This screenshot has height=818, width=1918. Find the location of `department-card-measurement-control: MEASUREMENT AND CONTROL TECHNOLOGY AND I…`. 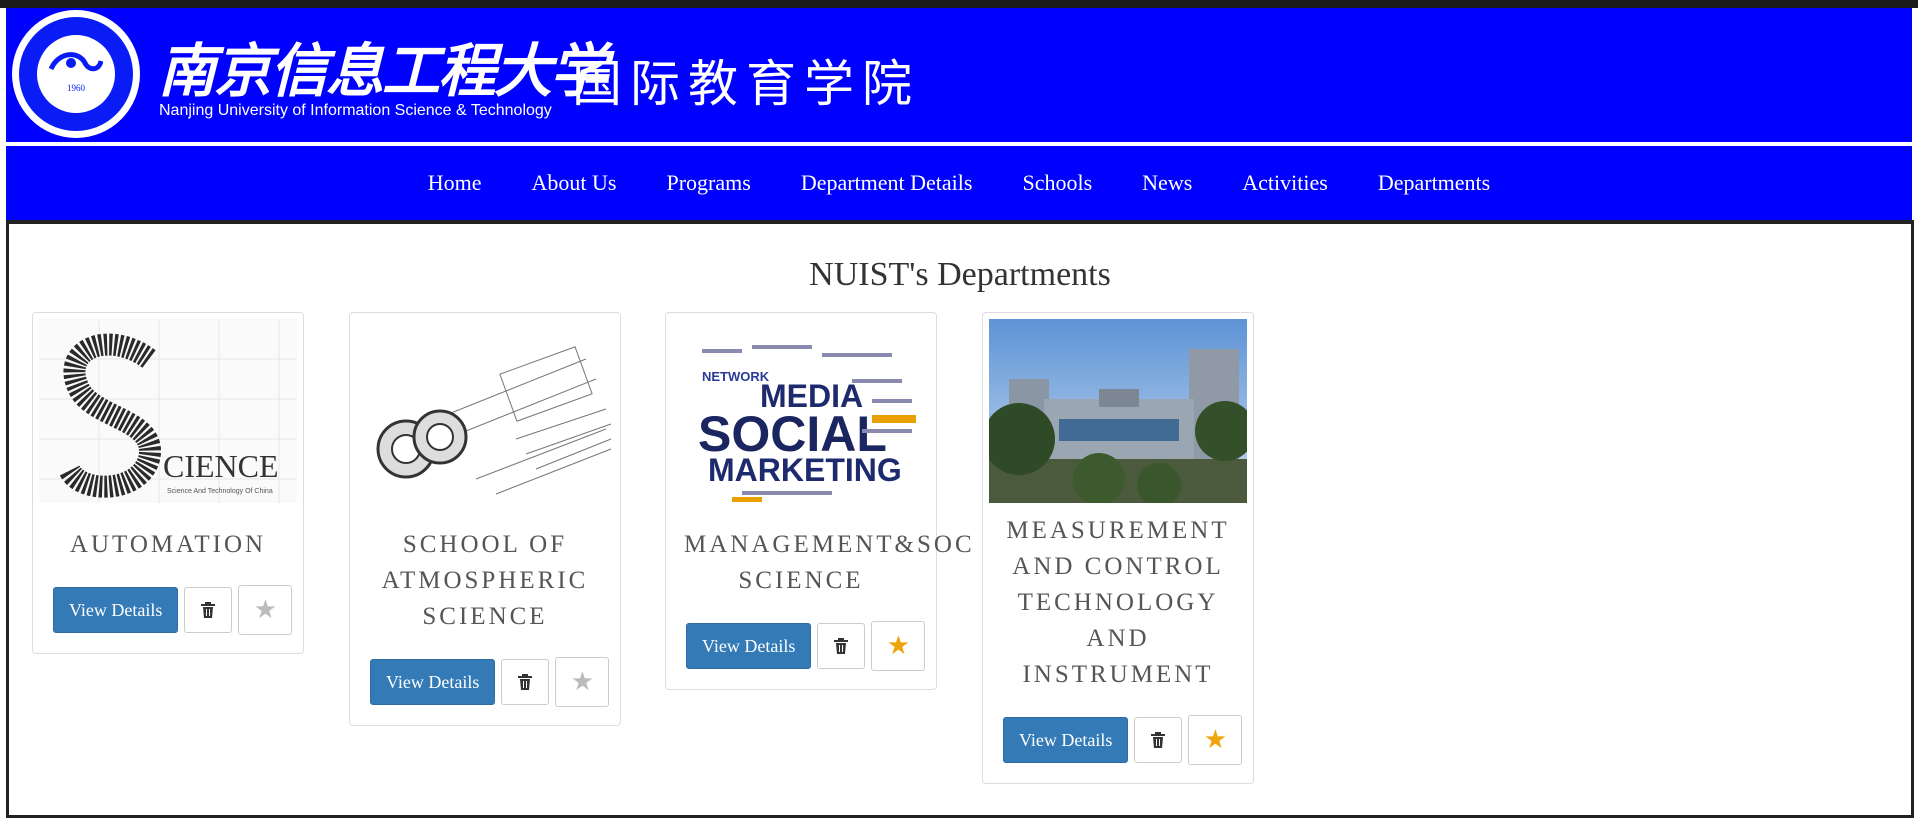

department-card-measurement-control: MEASUREMENT AND CONTROL TECHNOLOGY AND I… is located at coordinates (1118, 548).